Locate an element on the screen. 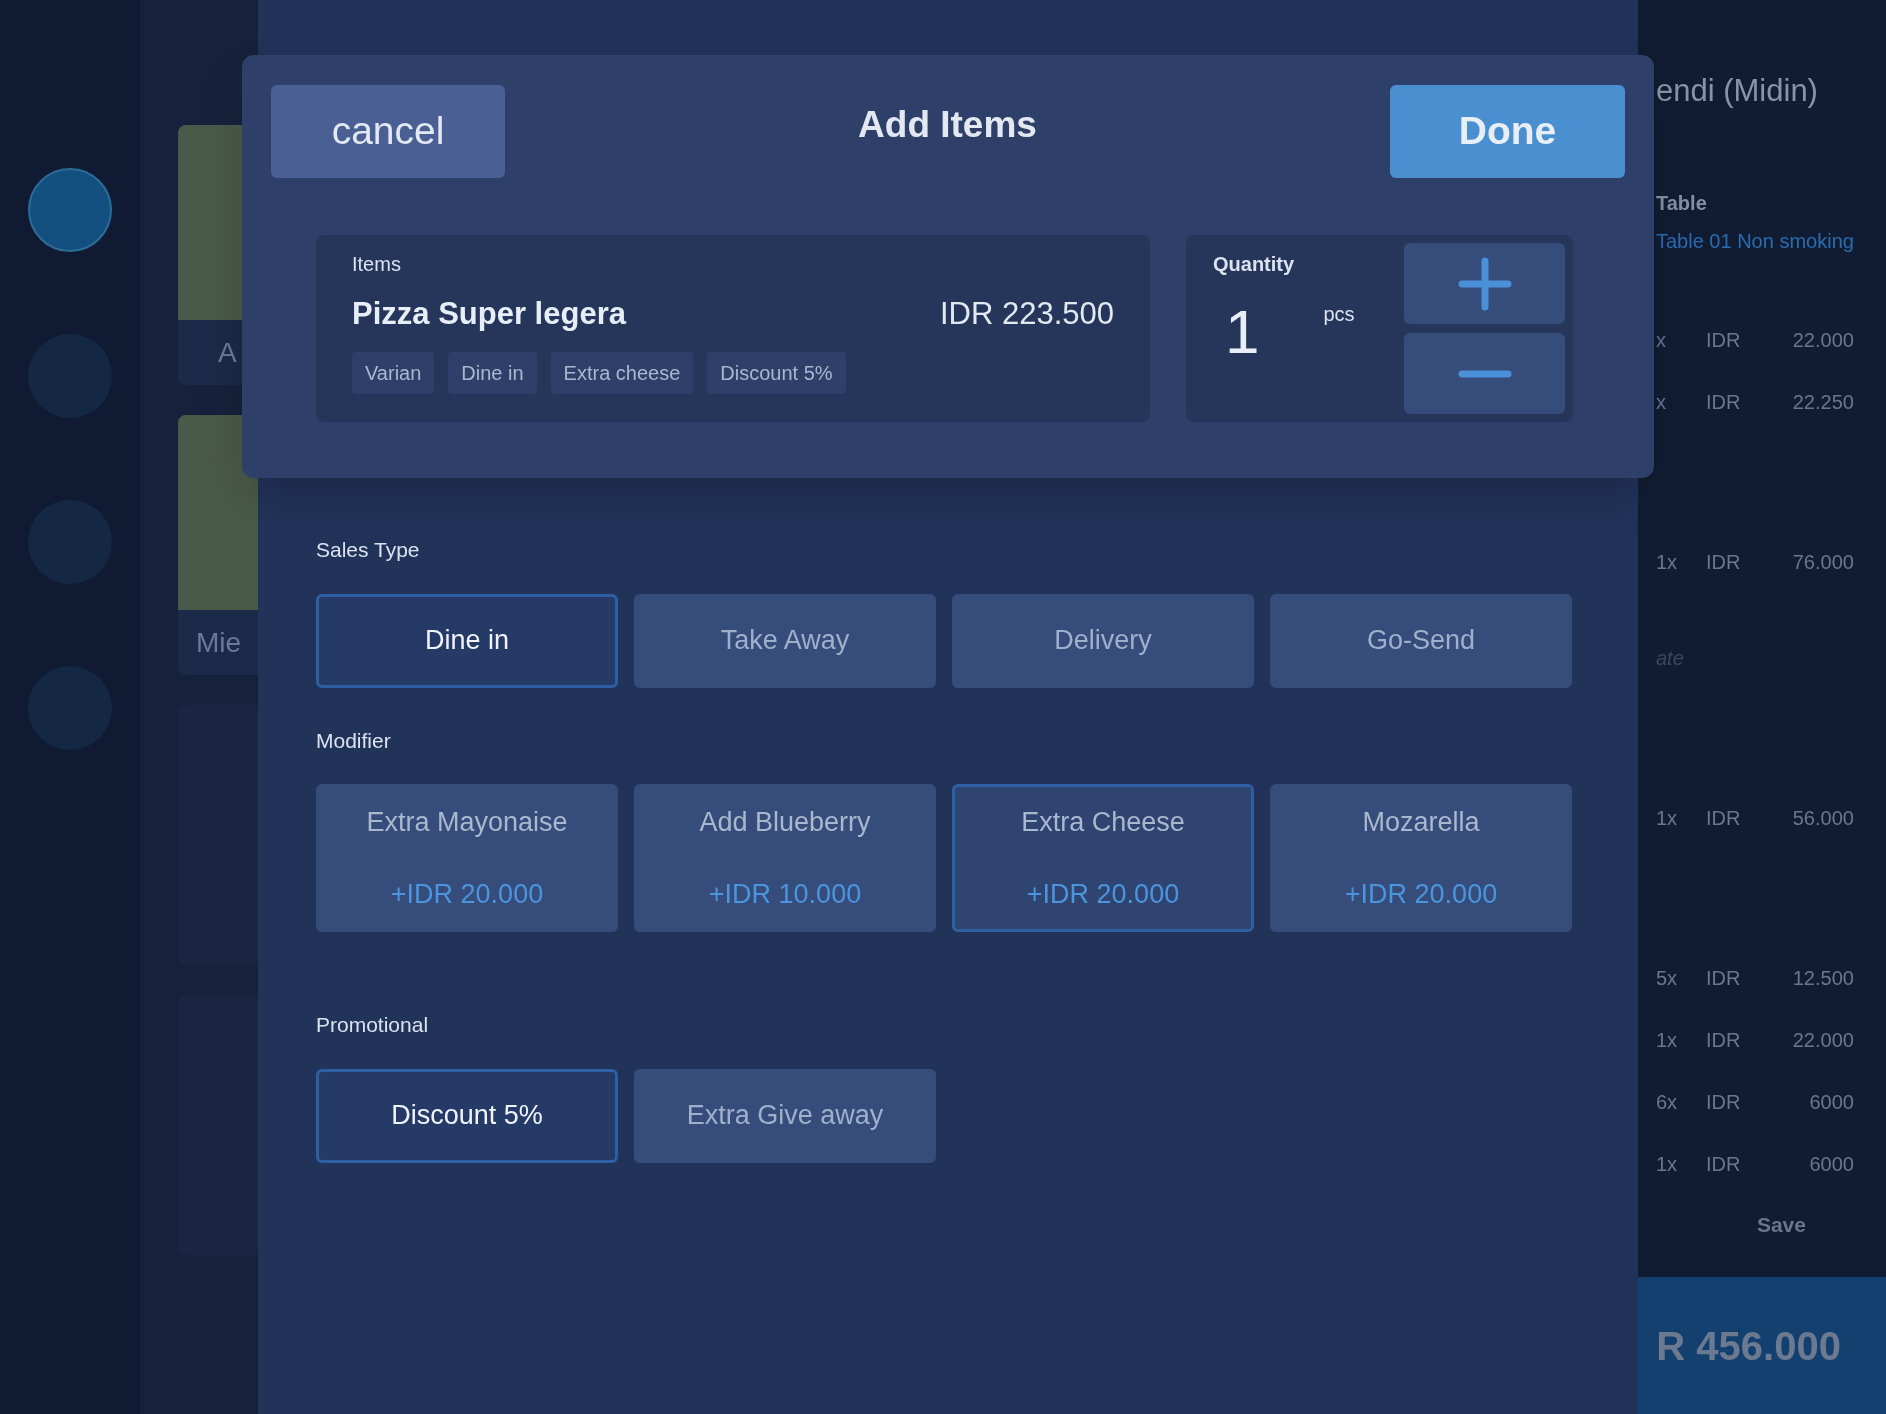 This screenshot has height=1414, width=1886. section-label: Modifier is located at coordinates (354, 740).